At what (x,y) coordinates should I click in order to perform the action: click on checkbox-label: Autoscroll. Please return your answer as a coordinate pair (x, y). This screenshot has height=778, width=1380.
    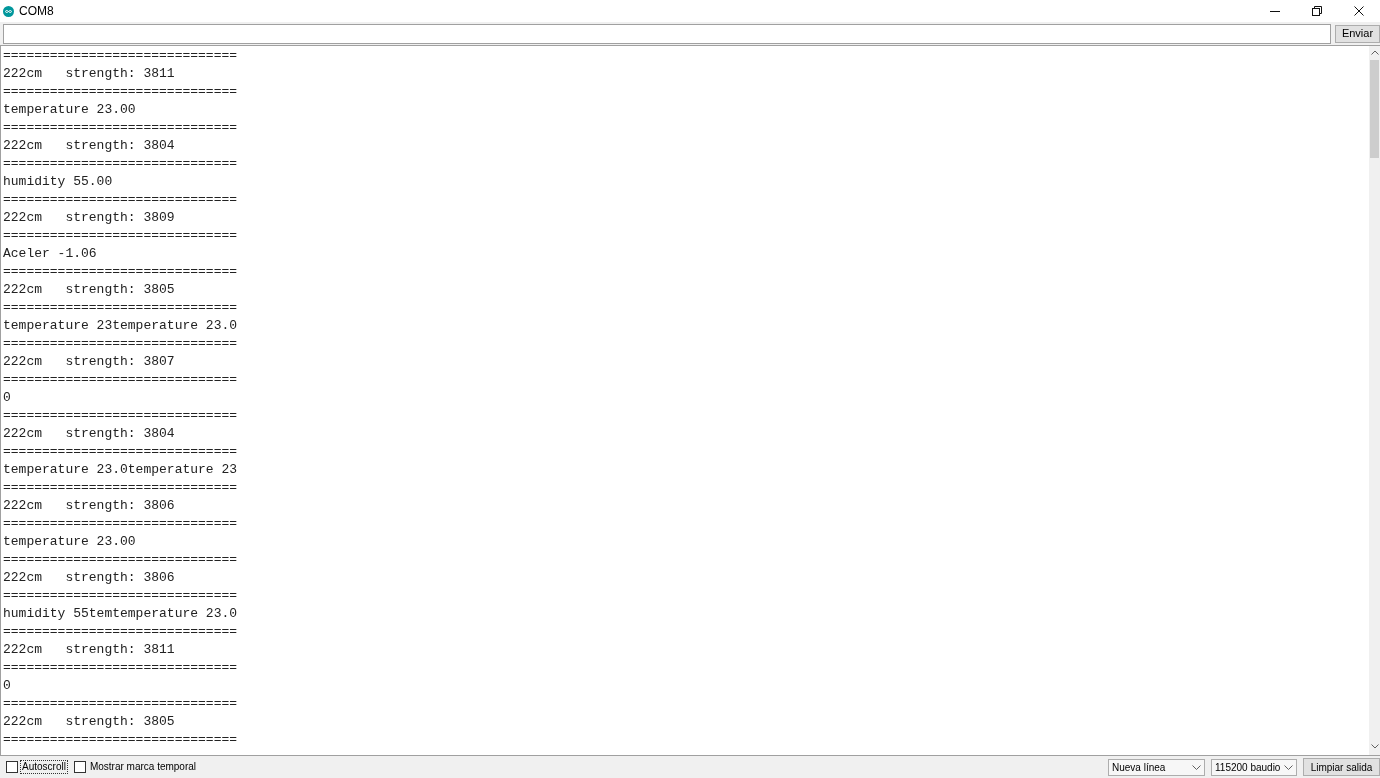
    Looking at the image, I should click on (44, 767).